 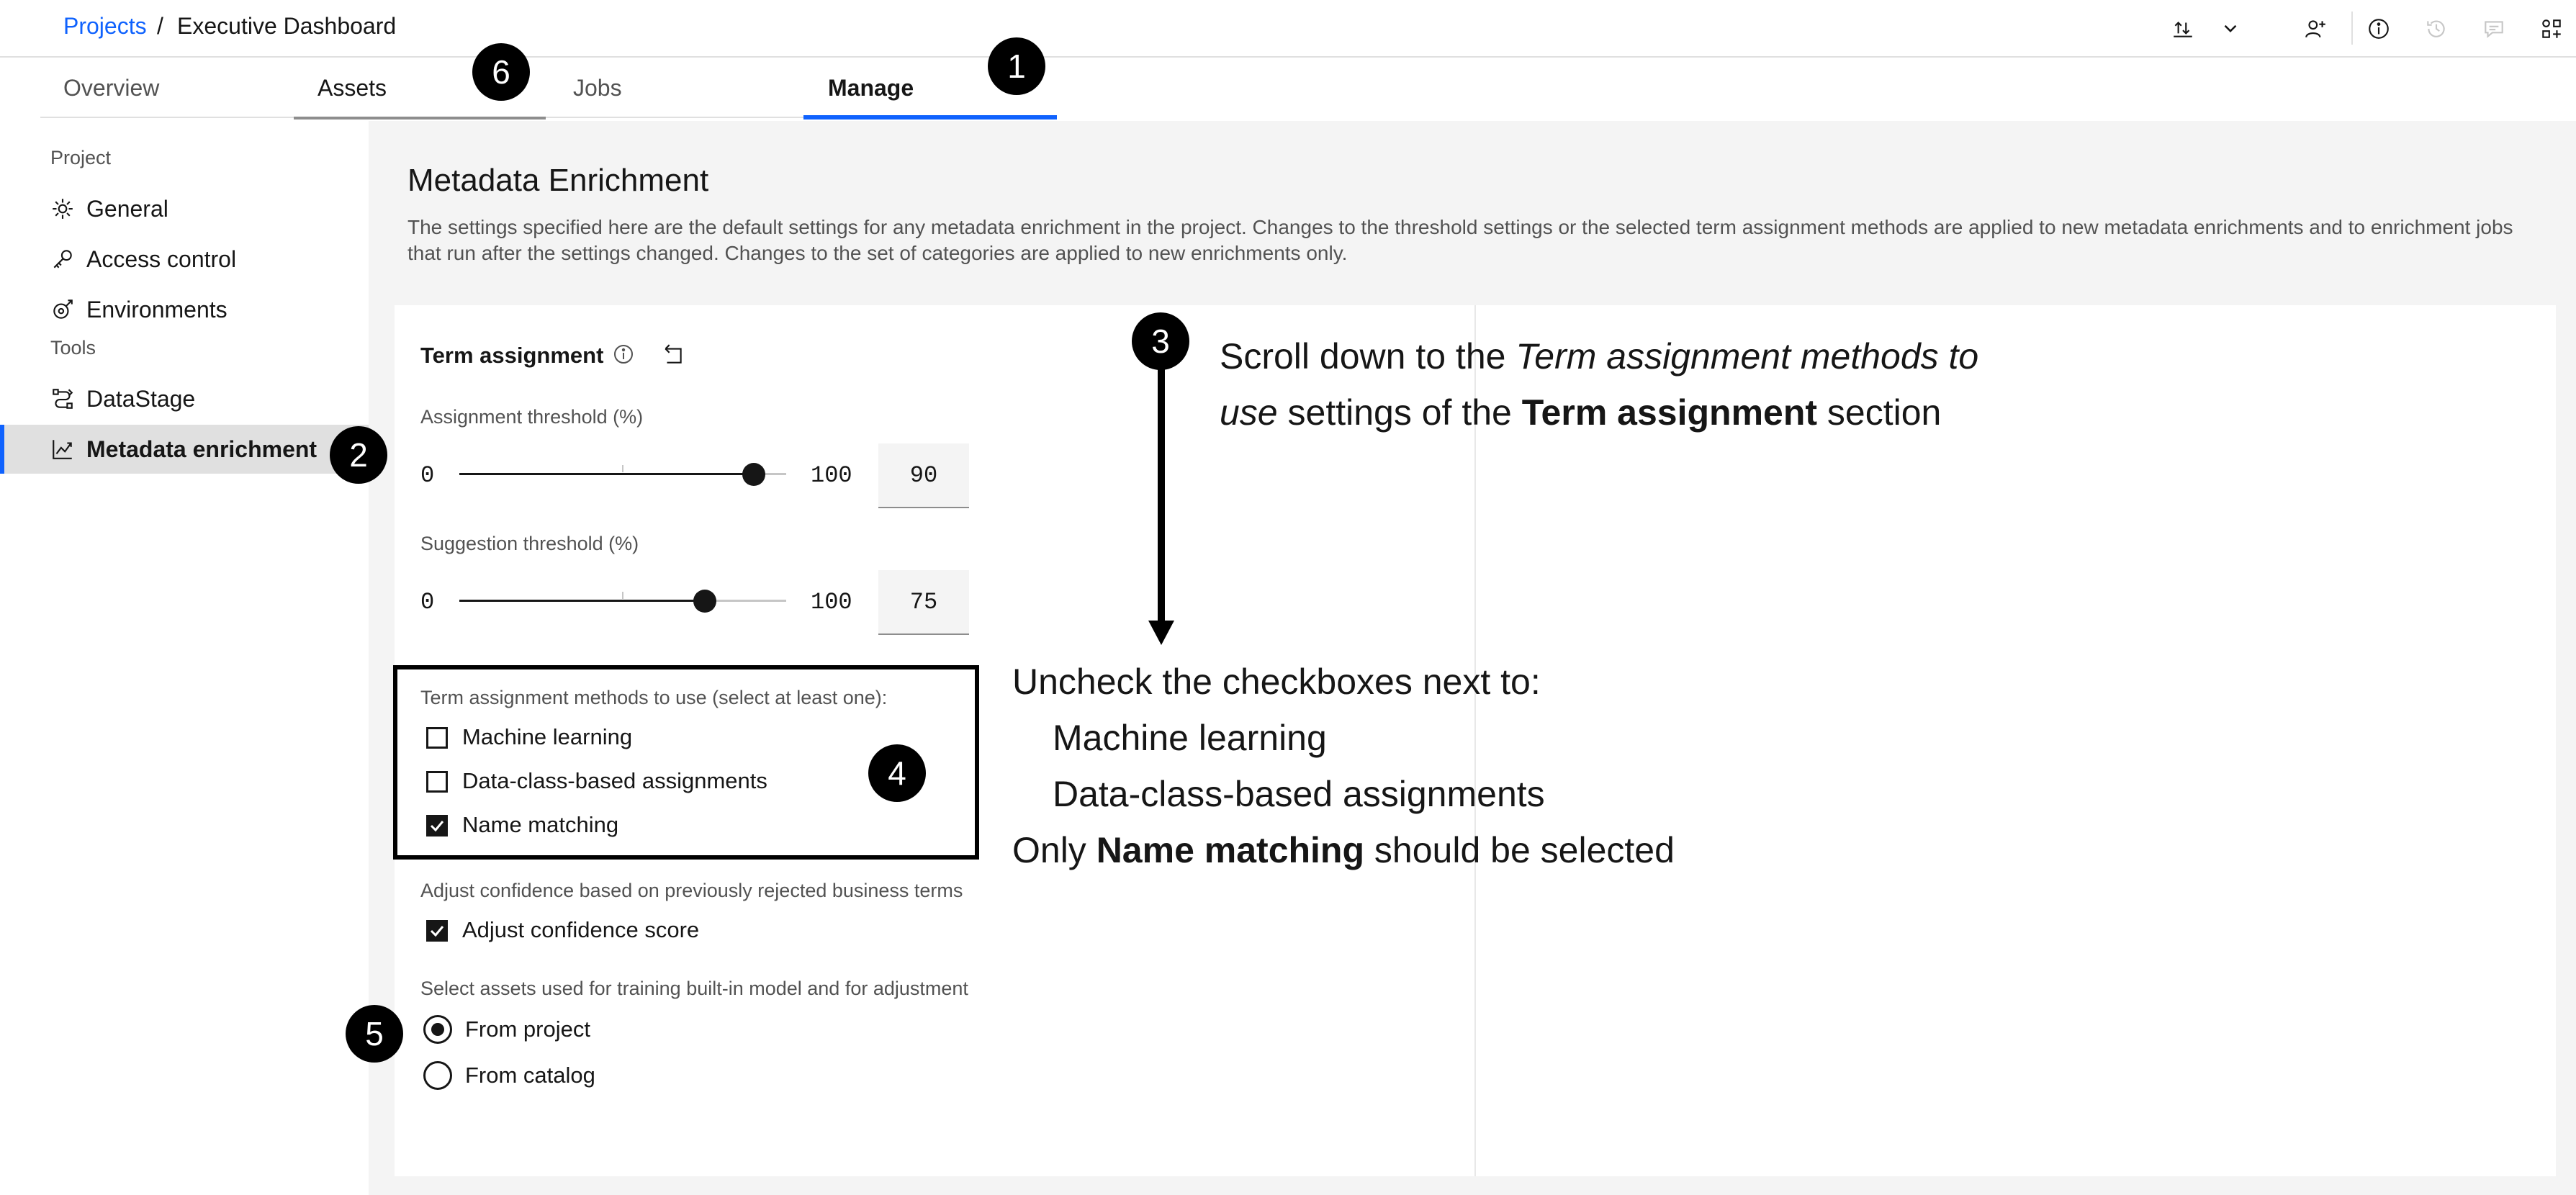 What do you see at coordinates (2230, 28) in the screenshot?
I see `chevron-down-icon` at bounding box center [2230, 28].